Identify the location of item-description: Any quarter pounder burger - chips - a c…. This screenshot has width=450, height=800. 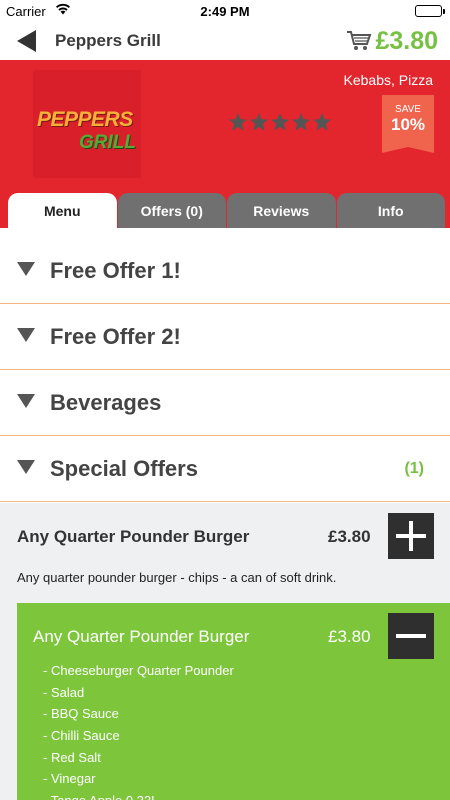
(177, 577).